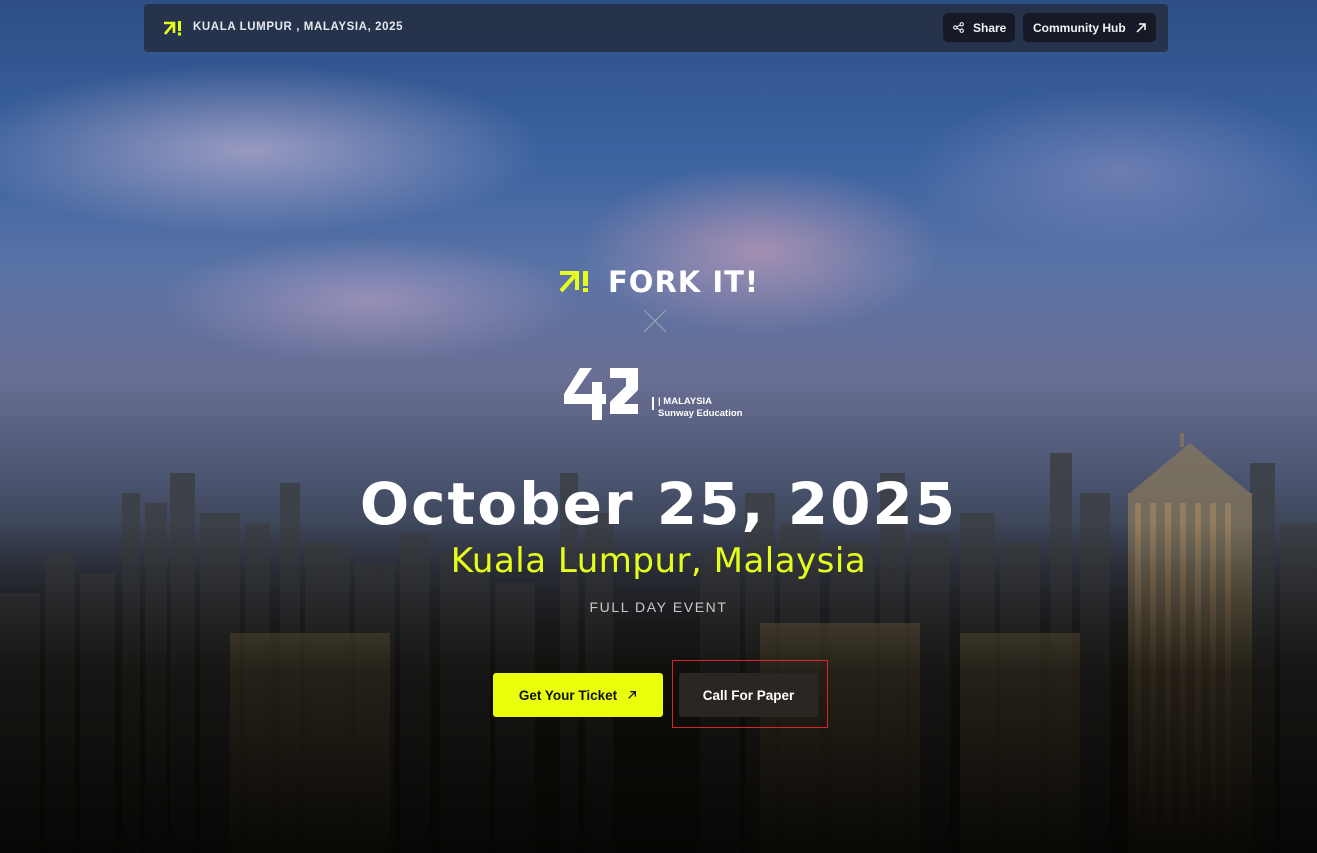  Describe the element at coordinates (958, 27) in the screenshot. I see `share-icon` at that location.